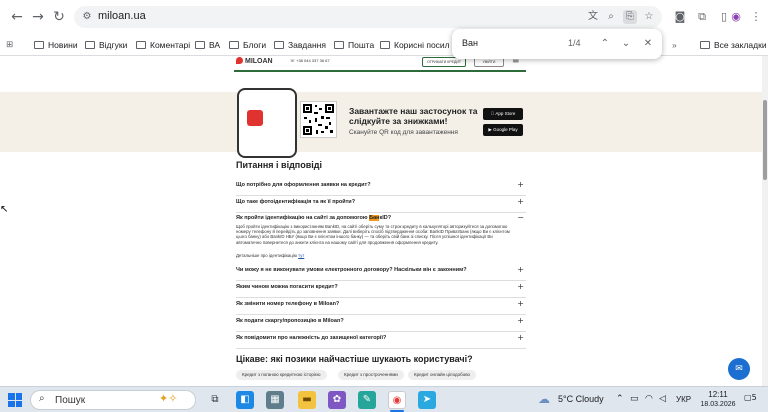  I want to click on volume-icon: ◁, so click(662, 399).